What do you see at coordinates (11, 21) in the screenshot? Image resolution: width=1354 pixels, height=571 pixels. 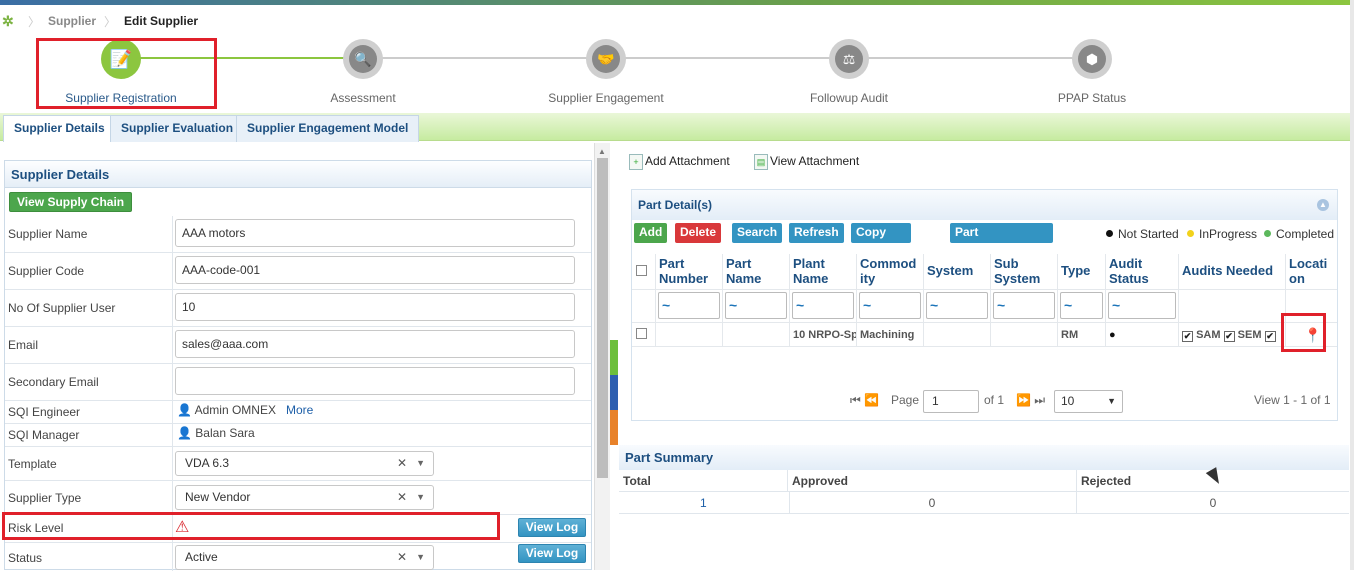 I see `app-logo-icon: ✲` at bounding box center [11, 21].